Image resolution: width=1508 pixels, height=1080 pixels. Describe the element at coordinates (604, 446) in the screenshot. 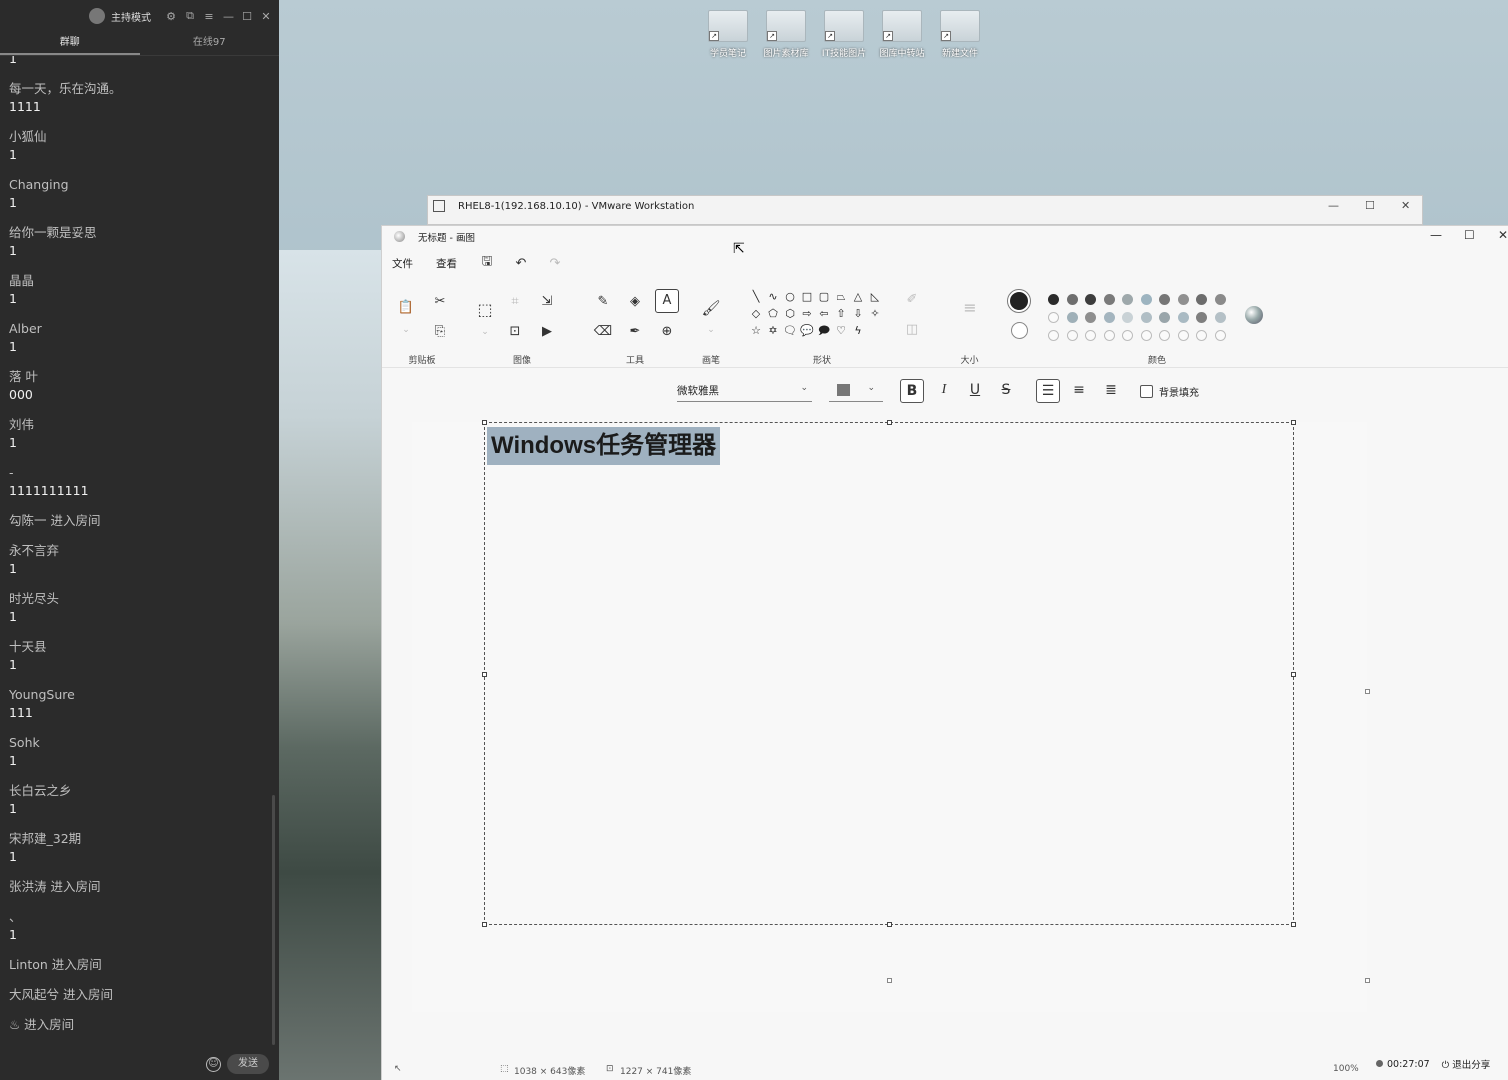

I see `canvas-text: Windows任务管理器` at that location.